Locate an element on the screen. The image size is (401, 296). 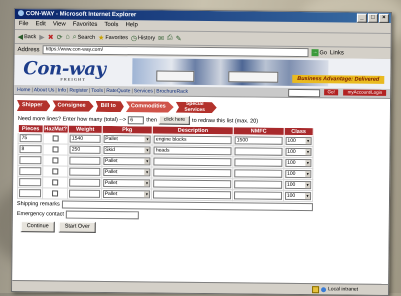
menu-help: Help is located at coordinates (131, 25).